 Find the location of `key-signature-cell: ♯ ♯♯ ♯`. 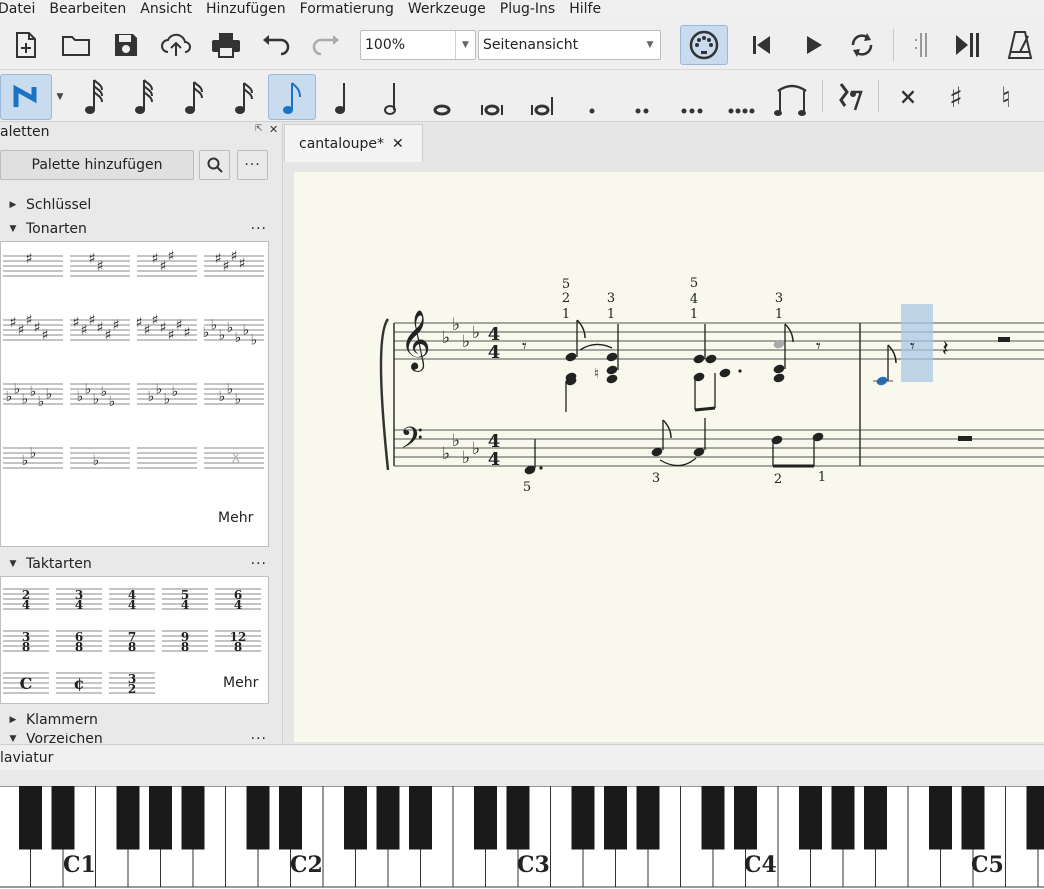

key-signature-cell: ♯ ♯♯ ♯ is located at coordinates (234, 263).